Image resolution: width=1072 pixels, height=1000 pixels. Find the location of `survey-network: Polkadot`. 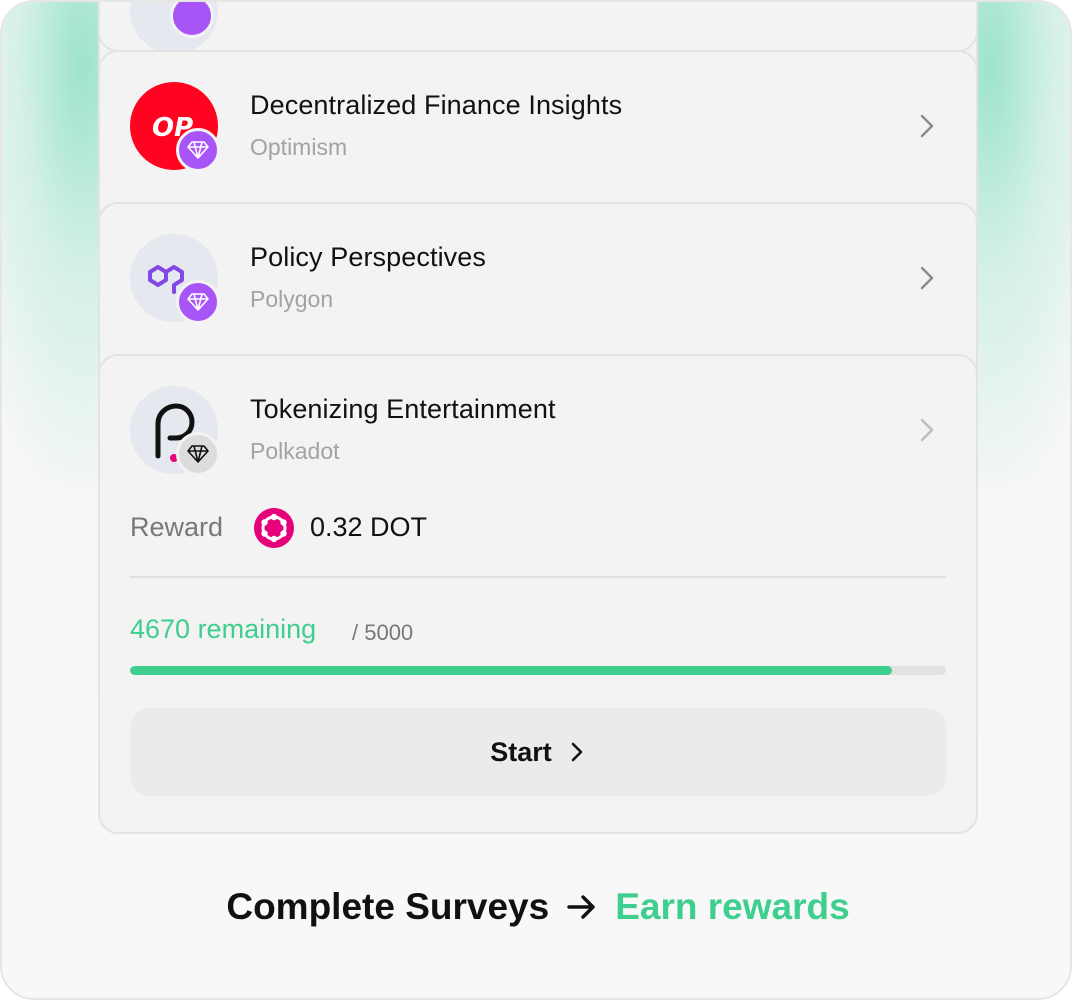

survey-network: Polkadot is located at coordinates (295, 451).